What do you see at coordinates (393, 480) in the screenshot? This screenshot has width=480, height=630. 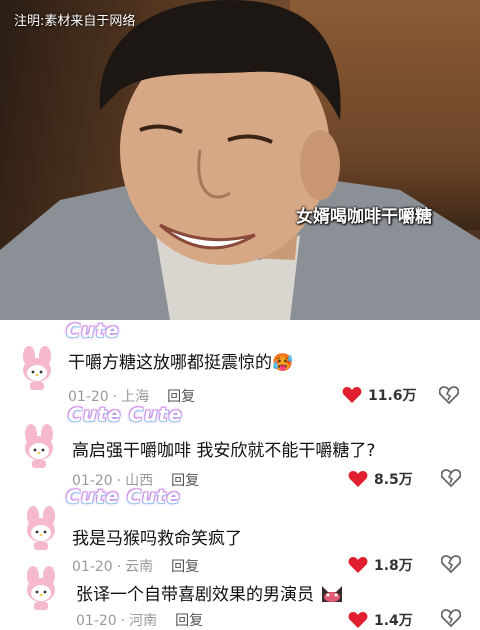 I see `like-count: 8.5万` at bounding box center [393, 480].